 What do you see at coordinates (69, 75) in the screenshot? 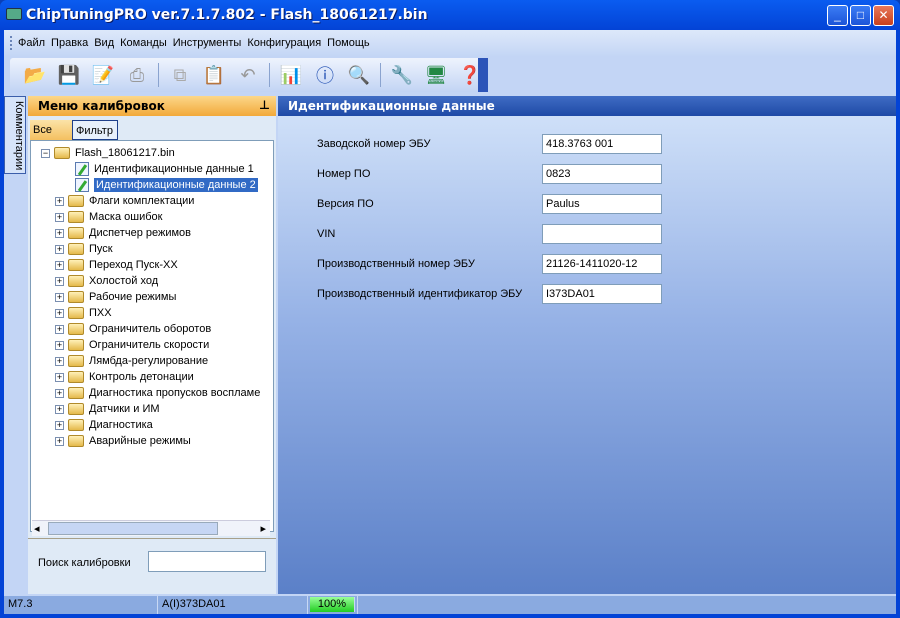
I see `save-icon: 💾` at bounding box center [69, 75].